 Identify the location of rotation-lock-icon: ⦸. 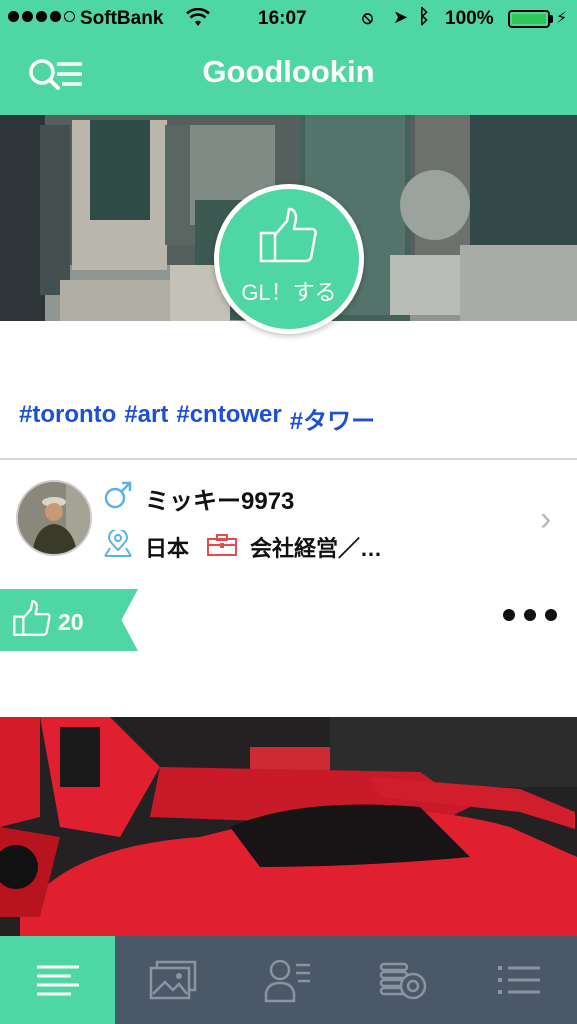
(368, 17).